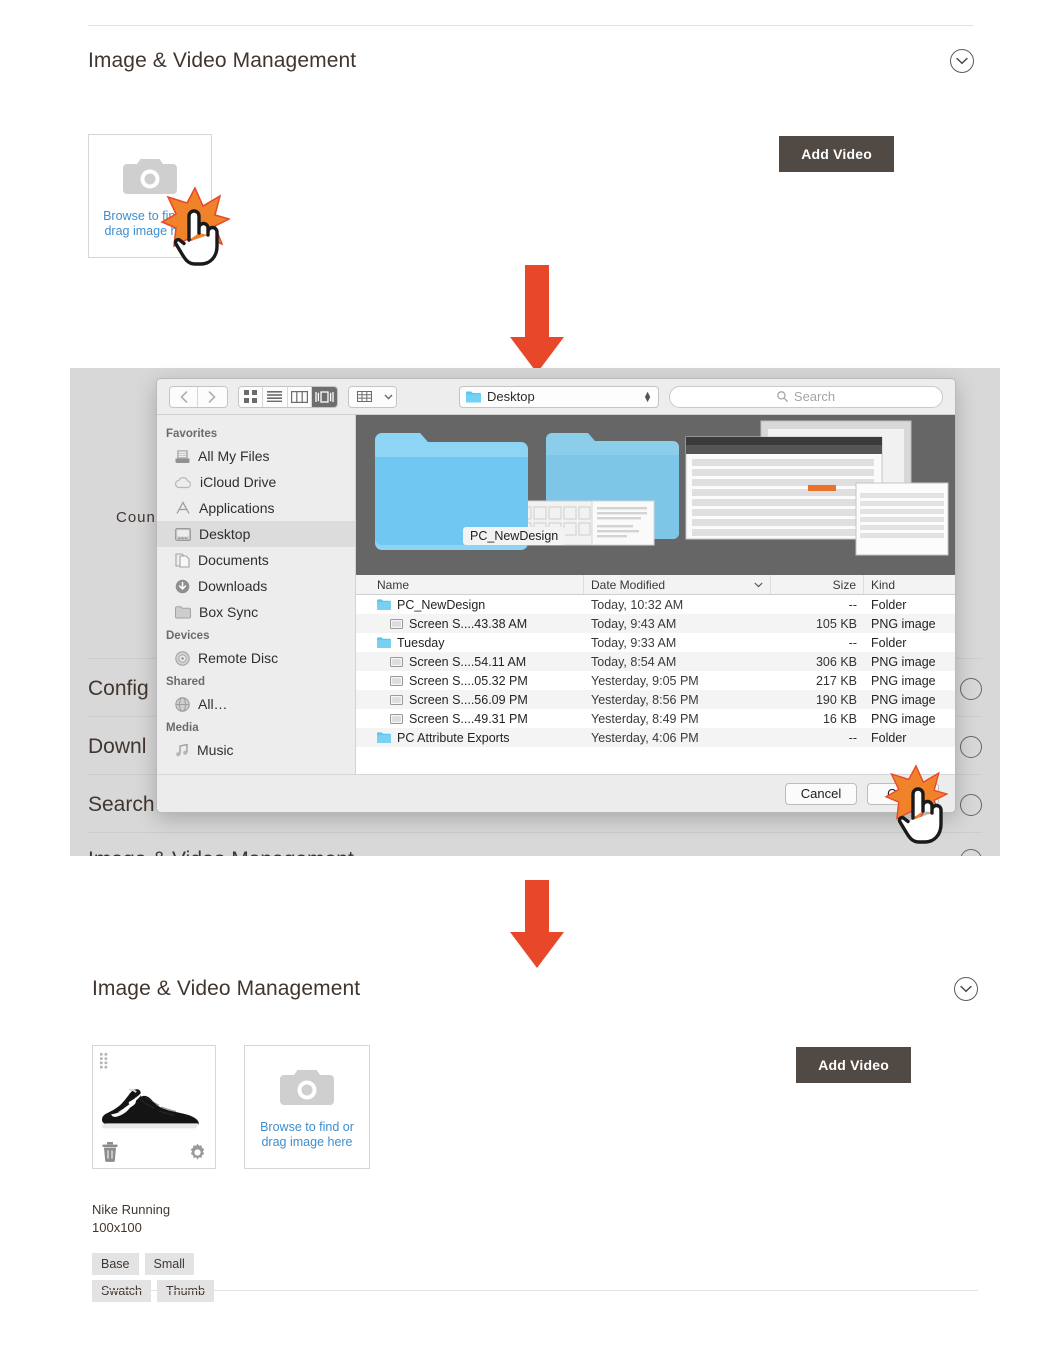 The image size is (1039, 1346). Describe the element at coordinates (821, 793) in the screenshot. I see `cancel-button: Cancel` at that location.